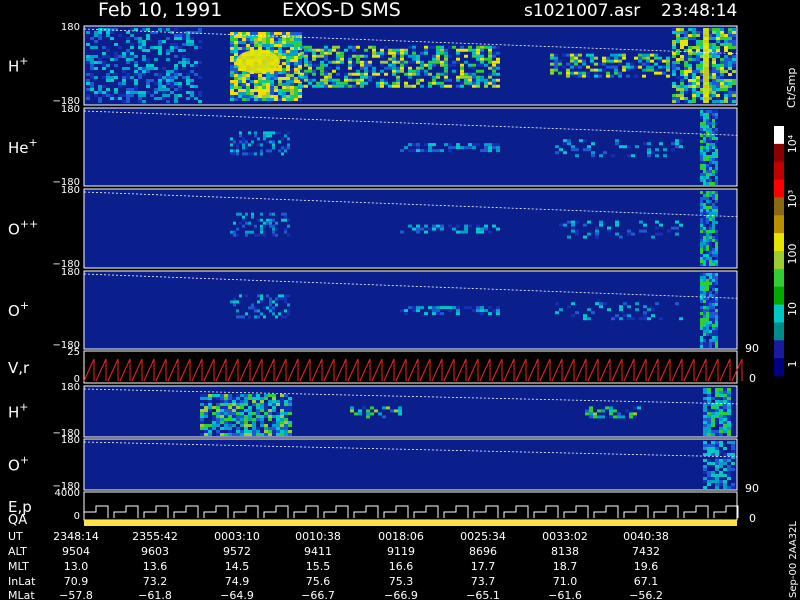  What do you see at coordinates (401, 581) in the screenshot?
I see `table-cell: 75.3` at bounding box center [401, 581].